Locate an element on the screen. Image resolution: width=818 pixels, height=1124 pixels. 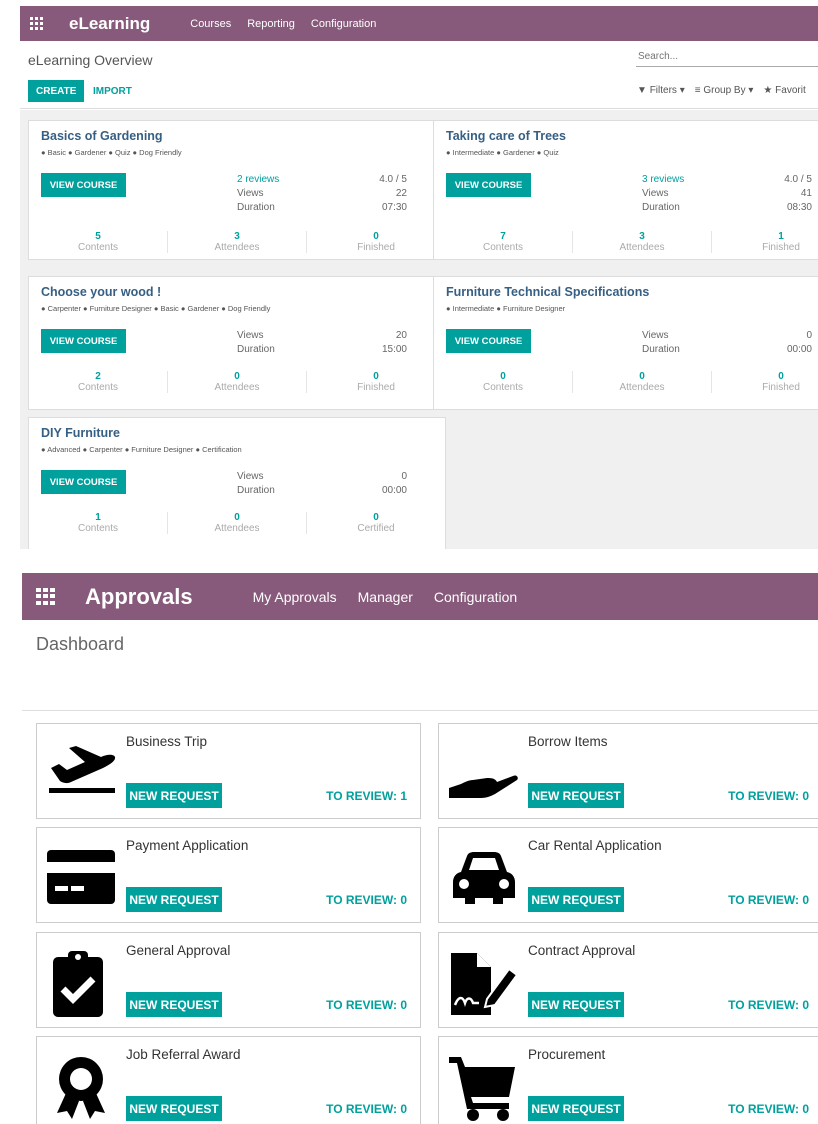
course-title: DIY Furniture is located at coordinates (80, 433).